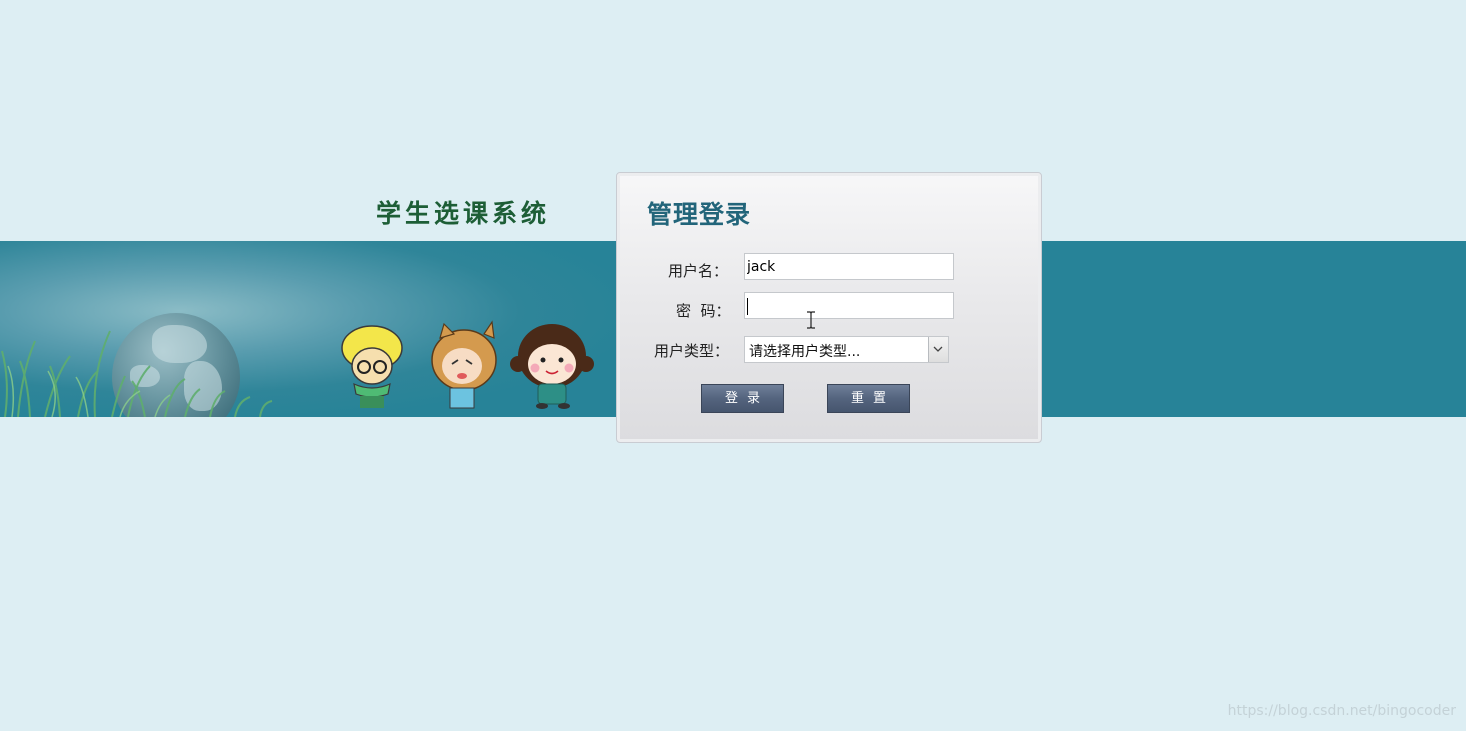 The image size is (1466, 731). What do you see at coordinates (463, 213) in the screenshot?
I see `app-title: 学生选课系统` at bounding box center [463, 213].